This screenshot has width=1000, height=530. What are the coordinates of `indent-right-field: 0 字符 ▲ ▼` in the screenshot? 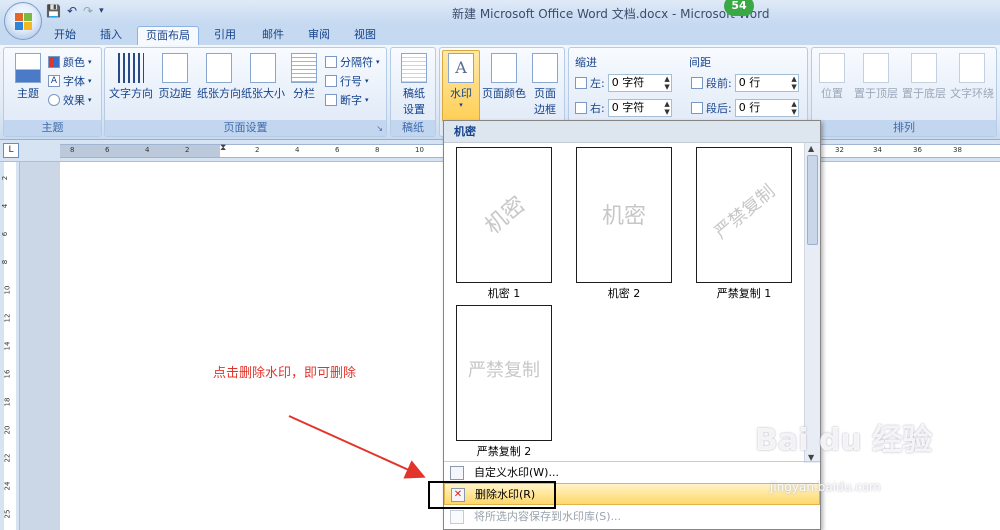 It's located at (639, 108).